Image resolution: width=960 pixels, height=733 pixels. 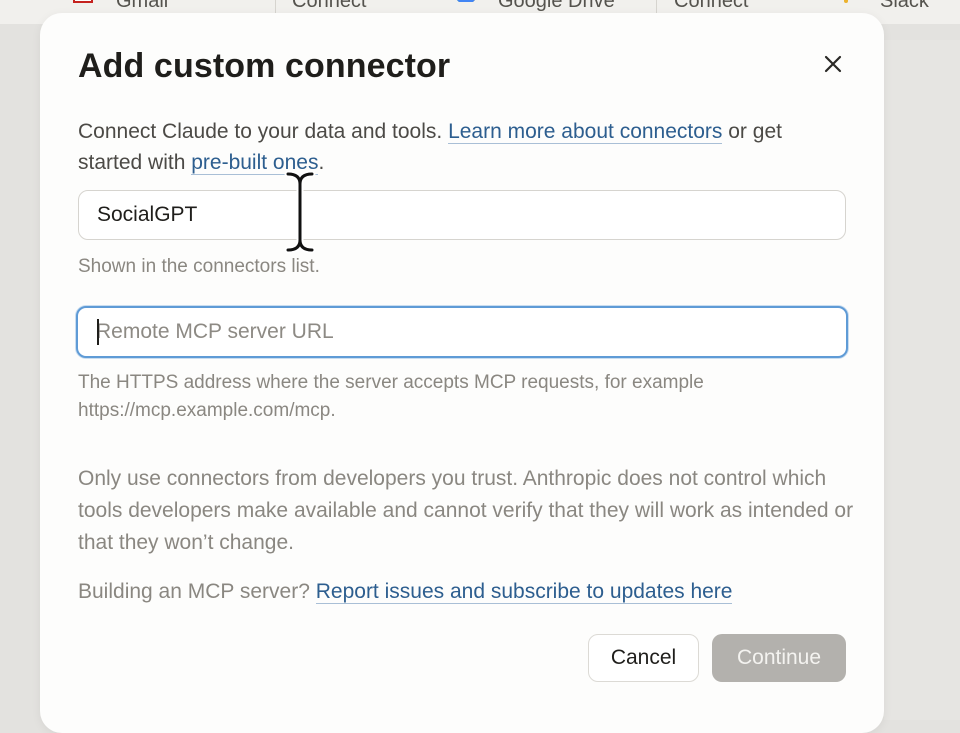 I want to click on name-hint: Shown in the connectors list., so click(x=199, y=266).